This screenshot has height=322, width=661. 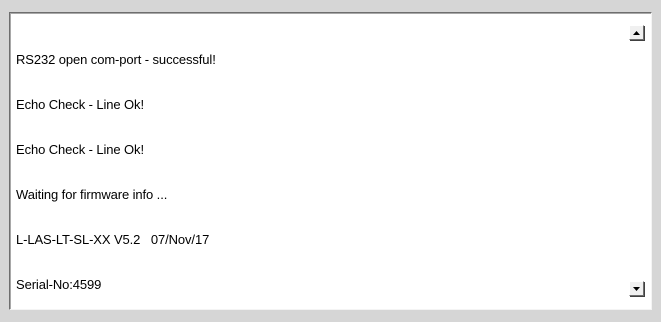 I want to click on arrow-down-icon, so click(x=636, y=288).